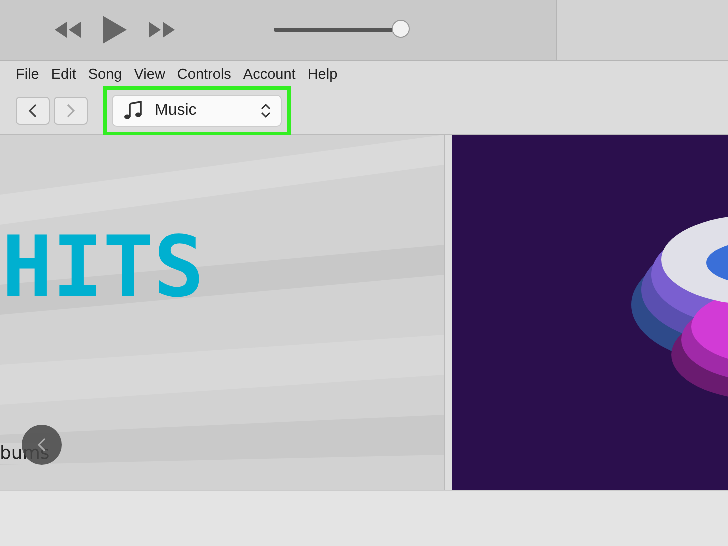 The width and height of the screenshot is (728, 546). Describe the element at coordinates (71, 111) in the screenshot. I see `chevron-right-icon` at that location.